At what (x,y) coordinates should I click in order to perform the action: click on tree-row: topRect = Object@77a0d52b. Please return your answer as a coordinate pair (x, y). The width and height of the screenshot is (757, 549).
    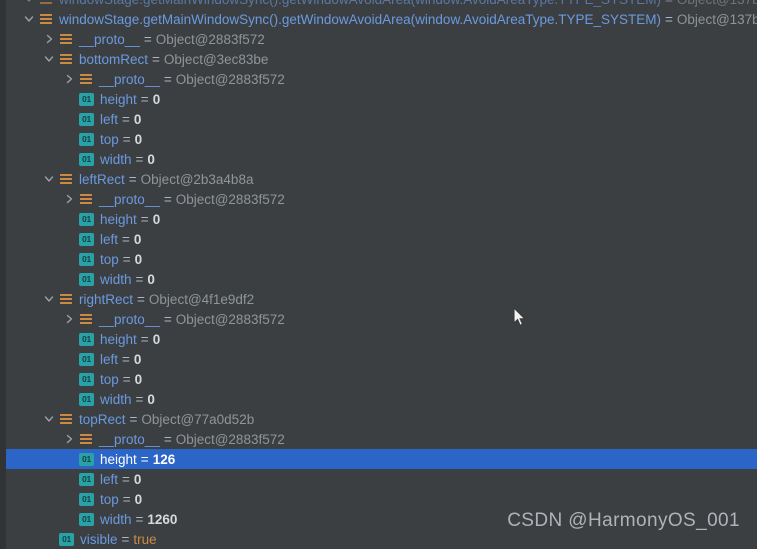
    Looking at the image, I should click on (378, 419).